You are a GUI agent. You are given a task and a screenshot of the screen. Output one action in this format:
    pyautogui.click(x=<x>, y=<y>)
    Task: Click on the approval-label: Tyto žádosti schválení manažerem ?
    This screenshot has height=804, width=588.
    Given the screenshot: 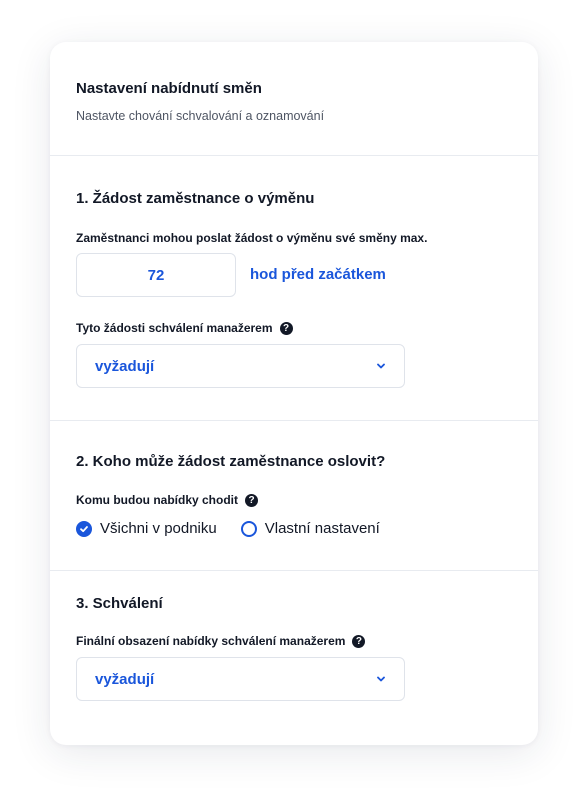 What is the action you would take?
    pyautogui.click(x=184, y=328)
    